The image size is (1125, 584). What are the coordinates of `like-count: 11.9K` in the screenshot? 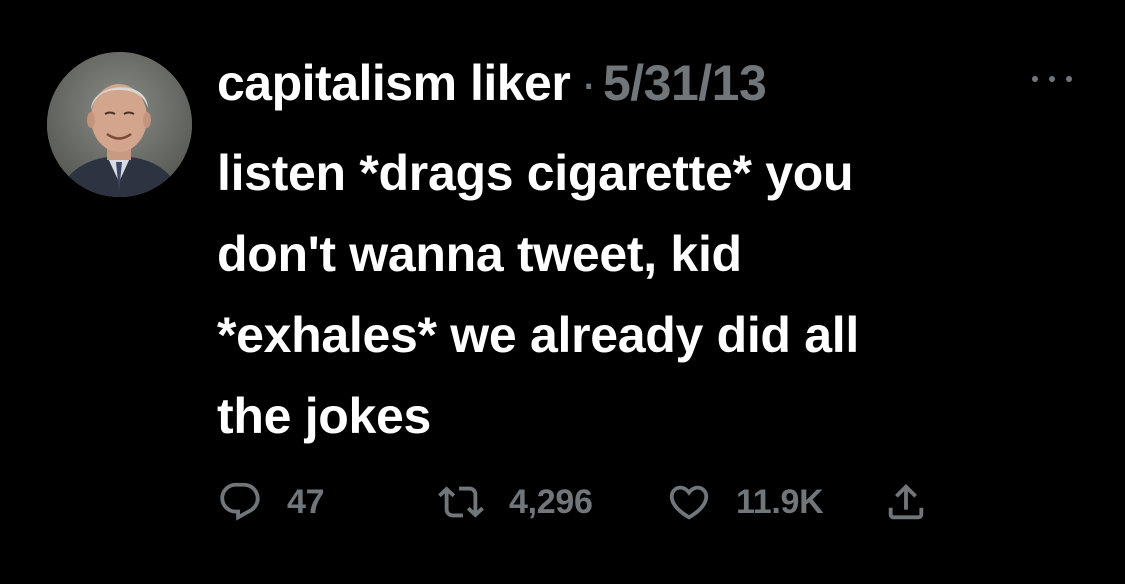 It's located at (780, 501).